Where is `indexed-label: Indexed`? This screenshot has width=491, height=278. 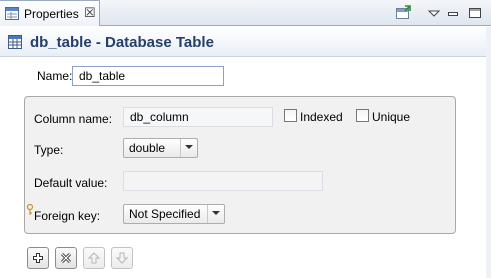 indexed-label: Indexed is located at coordinates (321, 117).